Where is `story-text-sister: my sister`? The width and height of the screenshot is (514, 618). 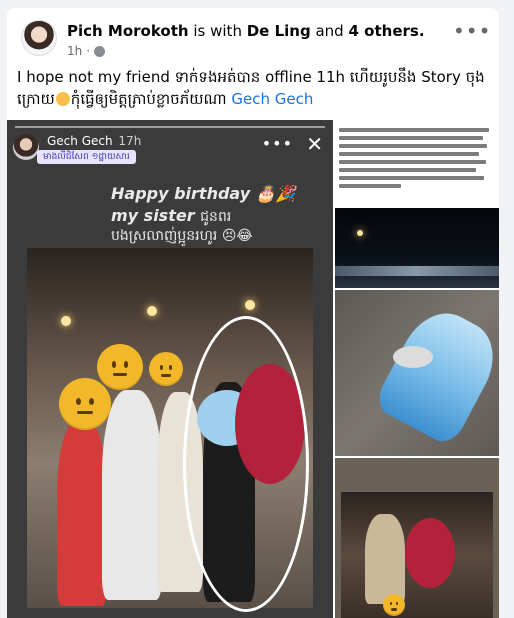 story-text-sister: my sister is located at coordinates (153, 215).